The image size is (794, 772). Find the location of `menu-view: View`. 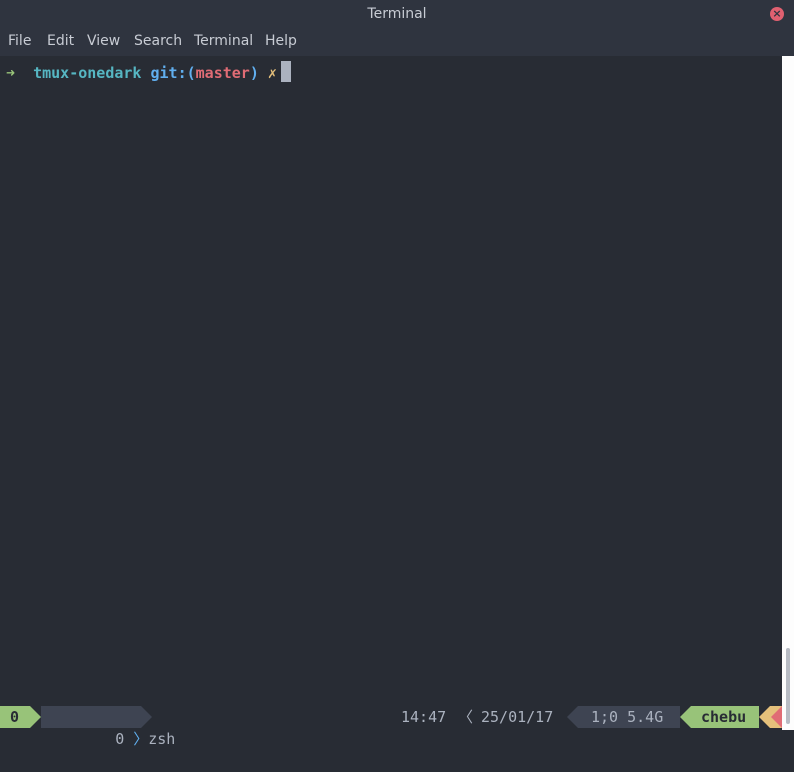

menu-view: View is located at coordinates (103, 41).